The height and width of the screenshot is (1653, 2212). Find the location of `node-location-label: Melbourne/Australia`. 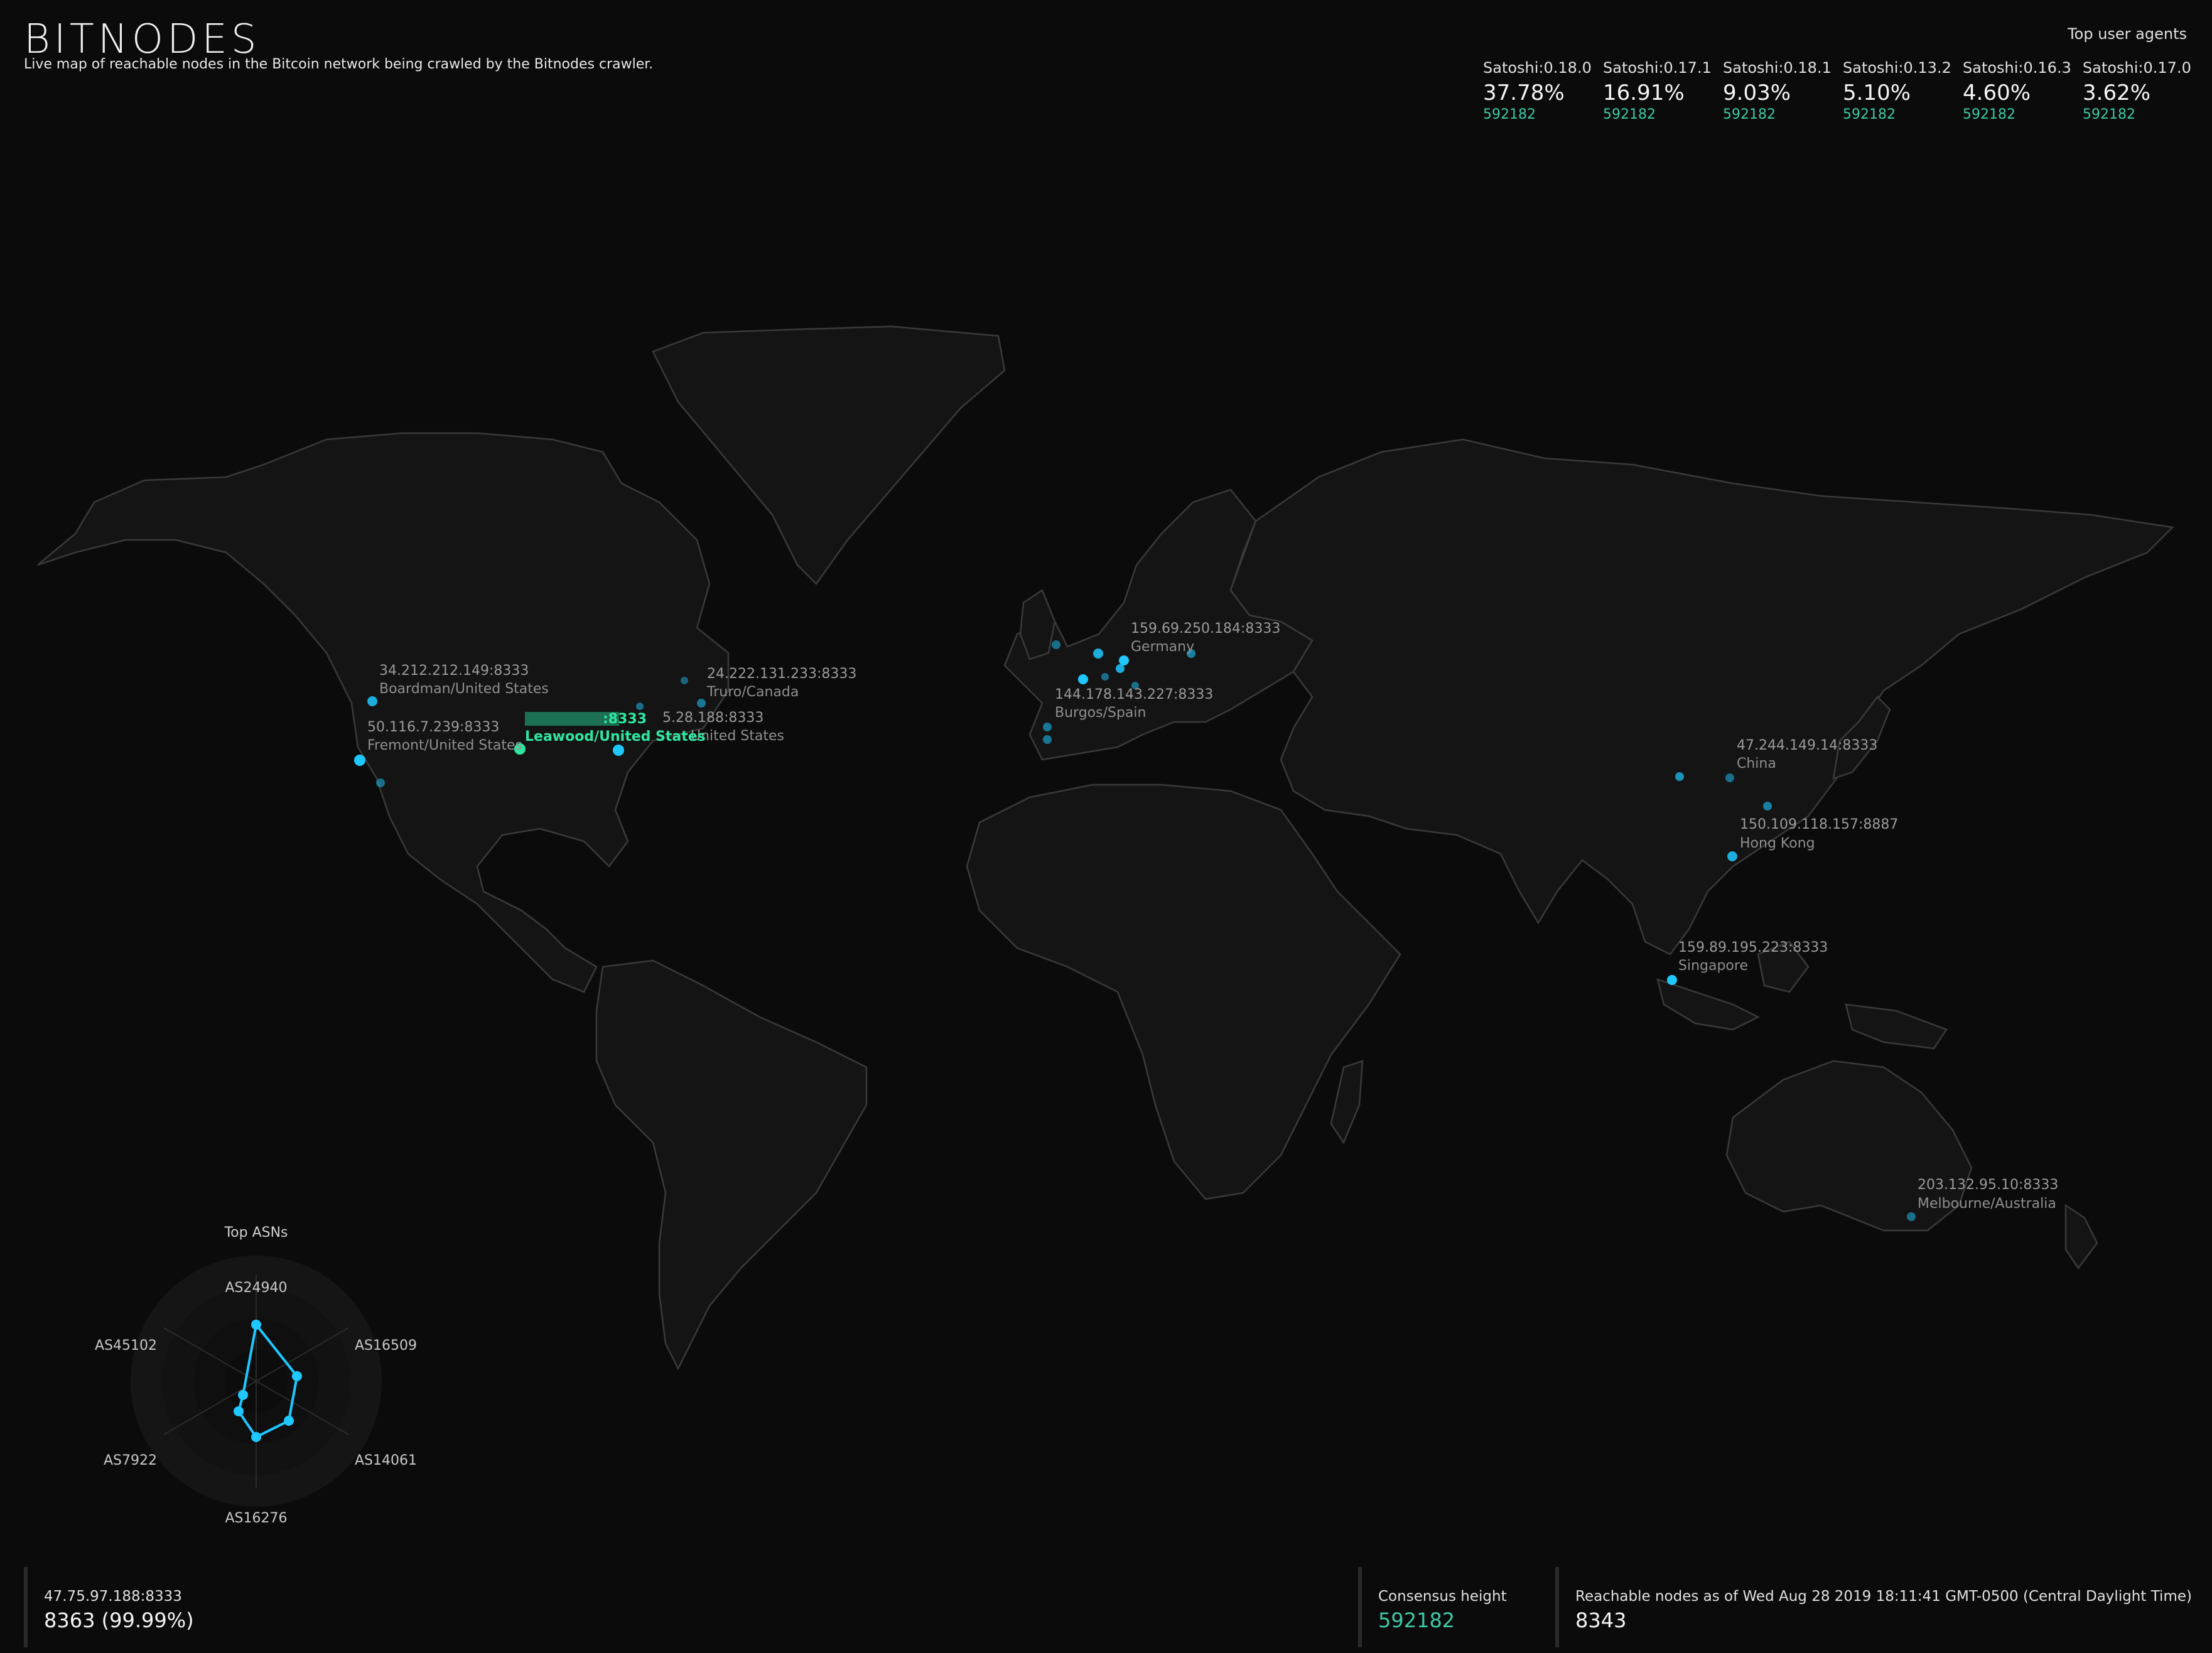

node-location-label: Melbourne/Australia is located at coordinates (1987, 1204).